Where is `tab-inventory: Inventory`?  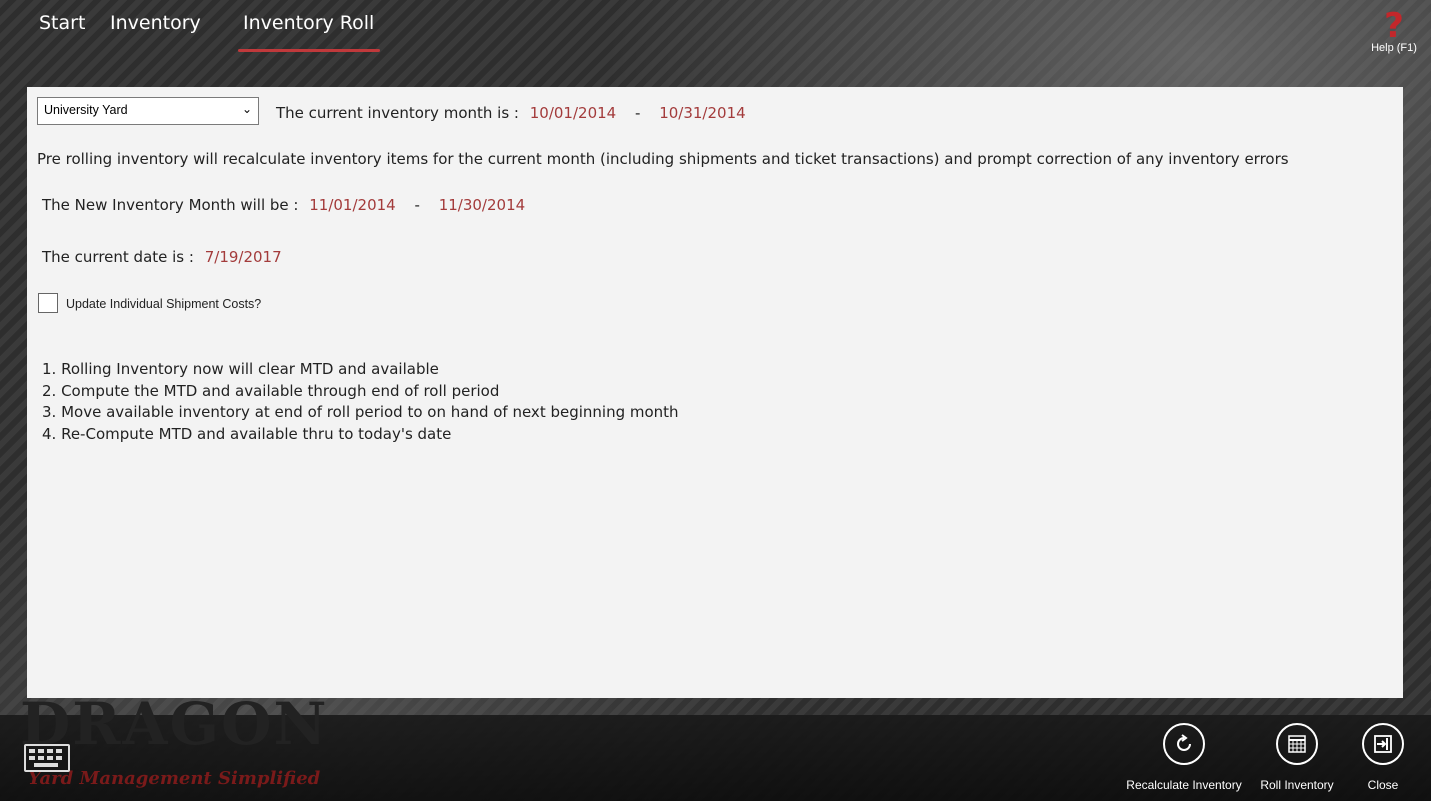
tab-inventory: Inventory is located at coordinates (155, 23).